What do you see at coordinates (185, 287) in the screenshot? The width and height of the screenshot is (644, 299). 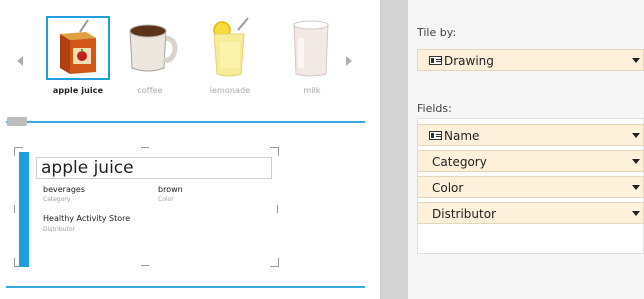 I see `form-bottom-rule` at bounding box center [185, 287].